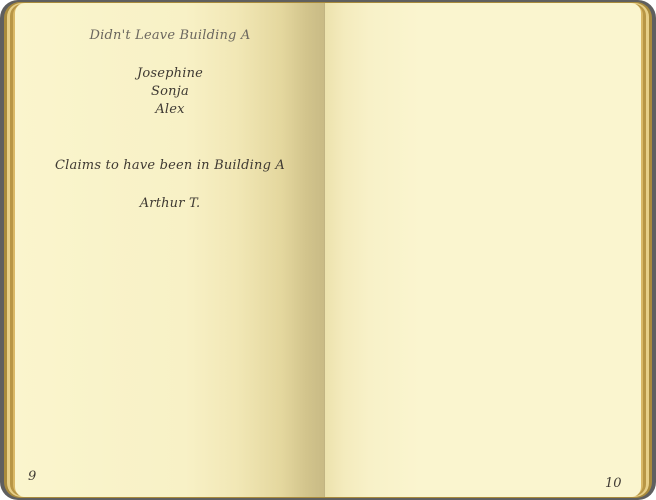 The width and height of the screenshot is (656, 500). What do you see at coordinates (170, 203) in the screenshot?
I see `name-entry: Arthur T.` at bounding box center [170, 203].